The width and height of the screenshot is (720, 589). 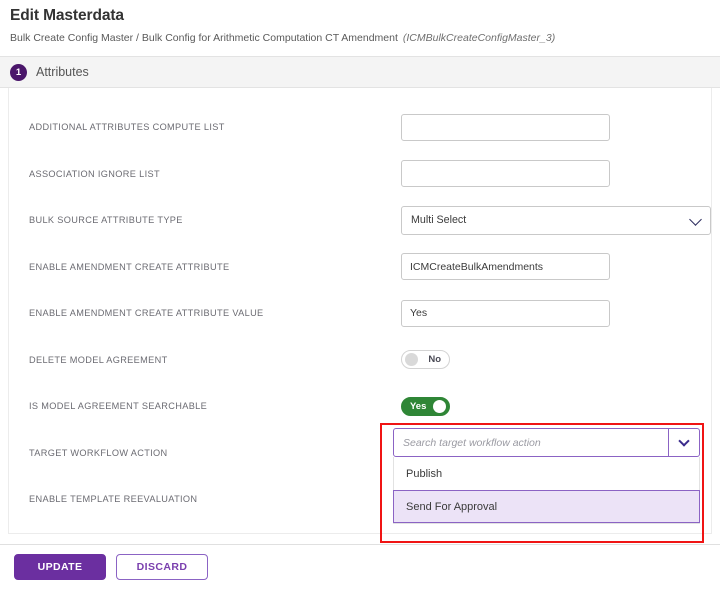 What do you see at coordinates (479, 38) in the screenshot?
I see `breadcrumb-code: (ICMBulkCreateConfigMaster_3)` at bounding box center [479, 38].